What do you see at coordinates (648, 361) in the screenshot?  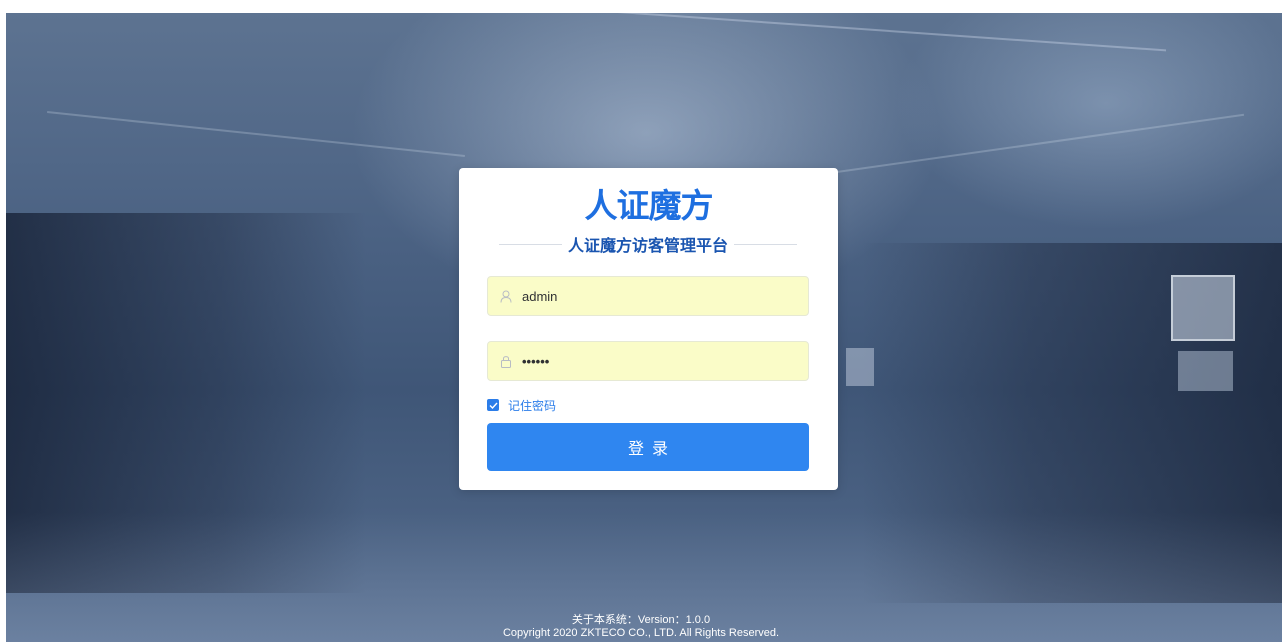 I see `password-field: ••••••` at bounding box center [648, 361].